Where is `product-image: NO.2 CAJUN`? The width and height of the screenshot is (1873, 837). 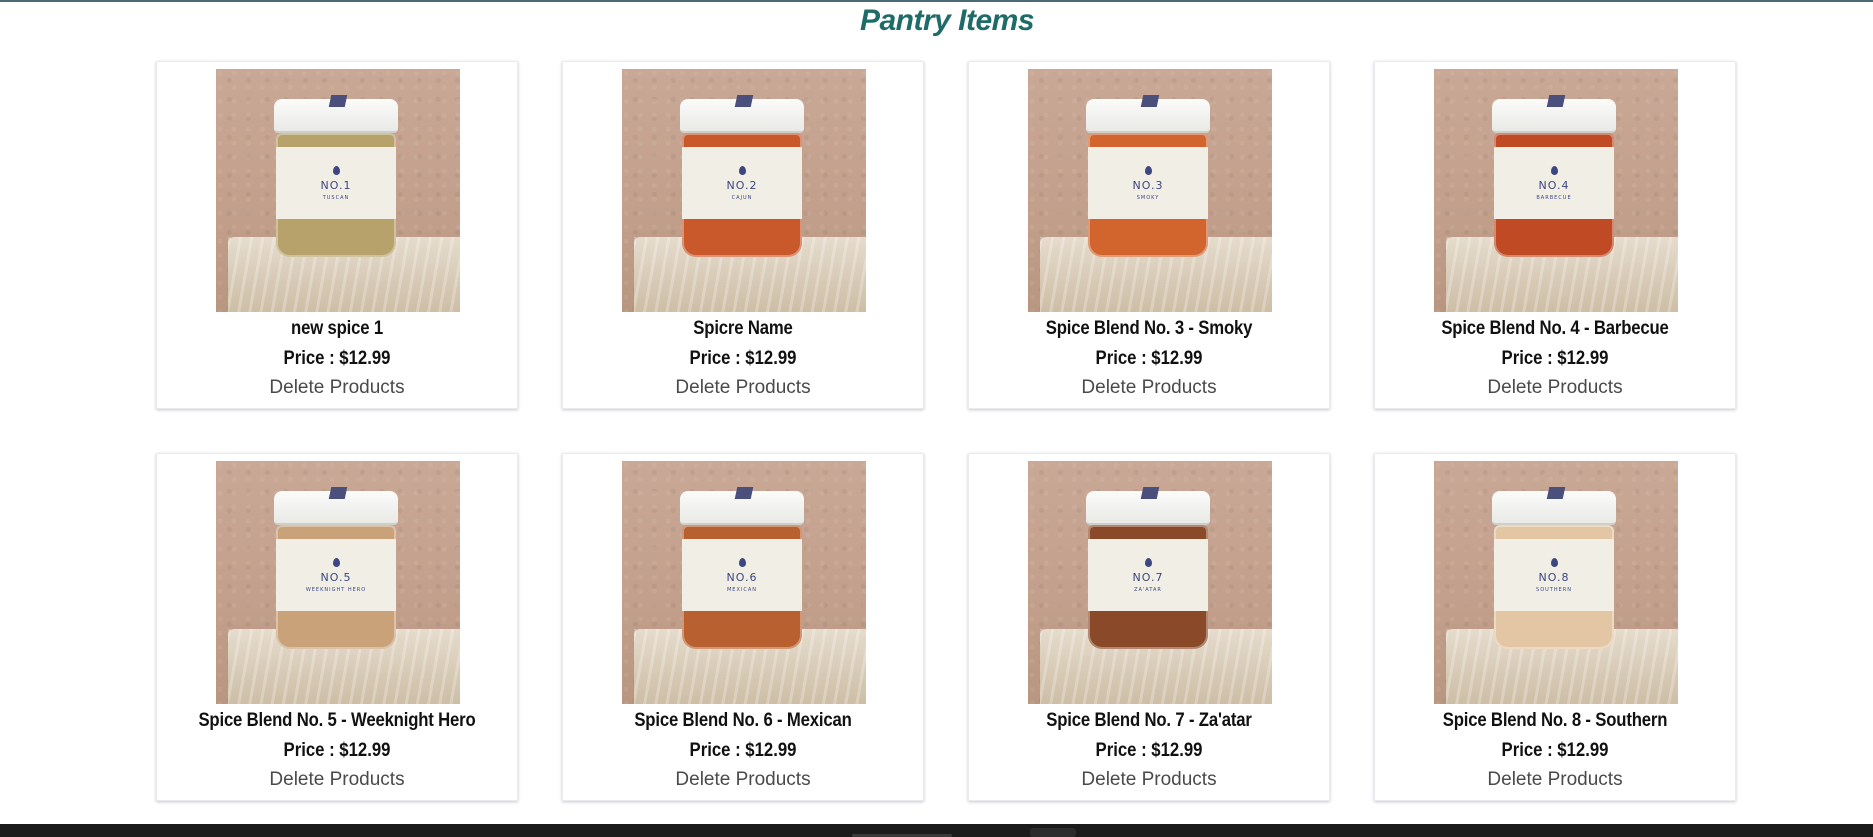
product-image: NO.2 CAJUN is located at coordinates (744, 190).